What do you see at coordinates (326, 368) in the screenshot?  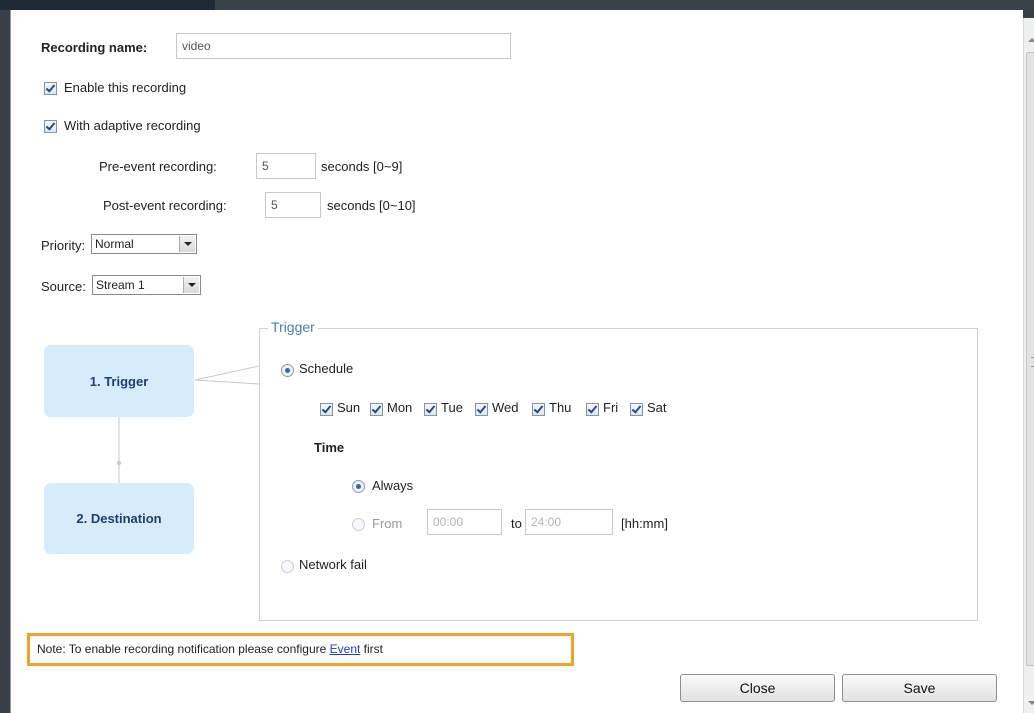 I see `schedule-label: Schedule` at bounding box center [326, 368].